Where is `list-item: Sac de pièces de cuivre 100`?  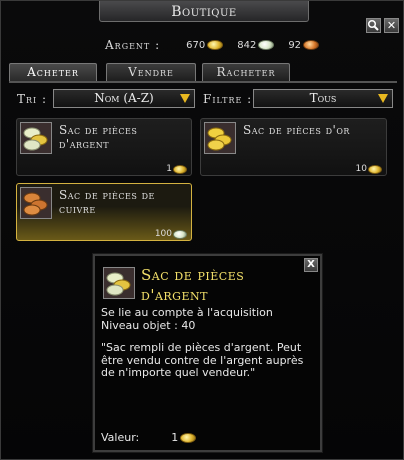 list-item: Sac de pièces de cuivre 100 is located at coordinates (104, 212).